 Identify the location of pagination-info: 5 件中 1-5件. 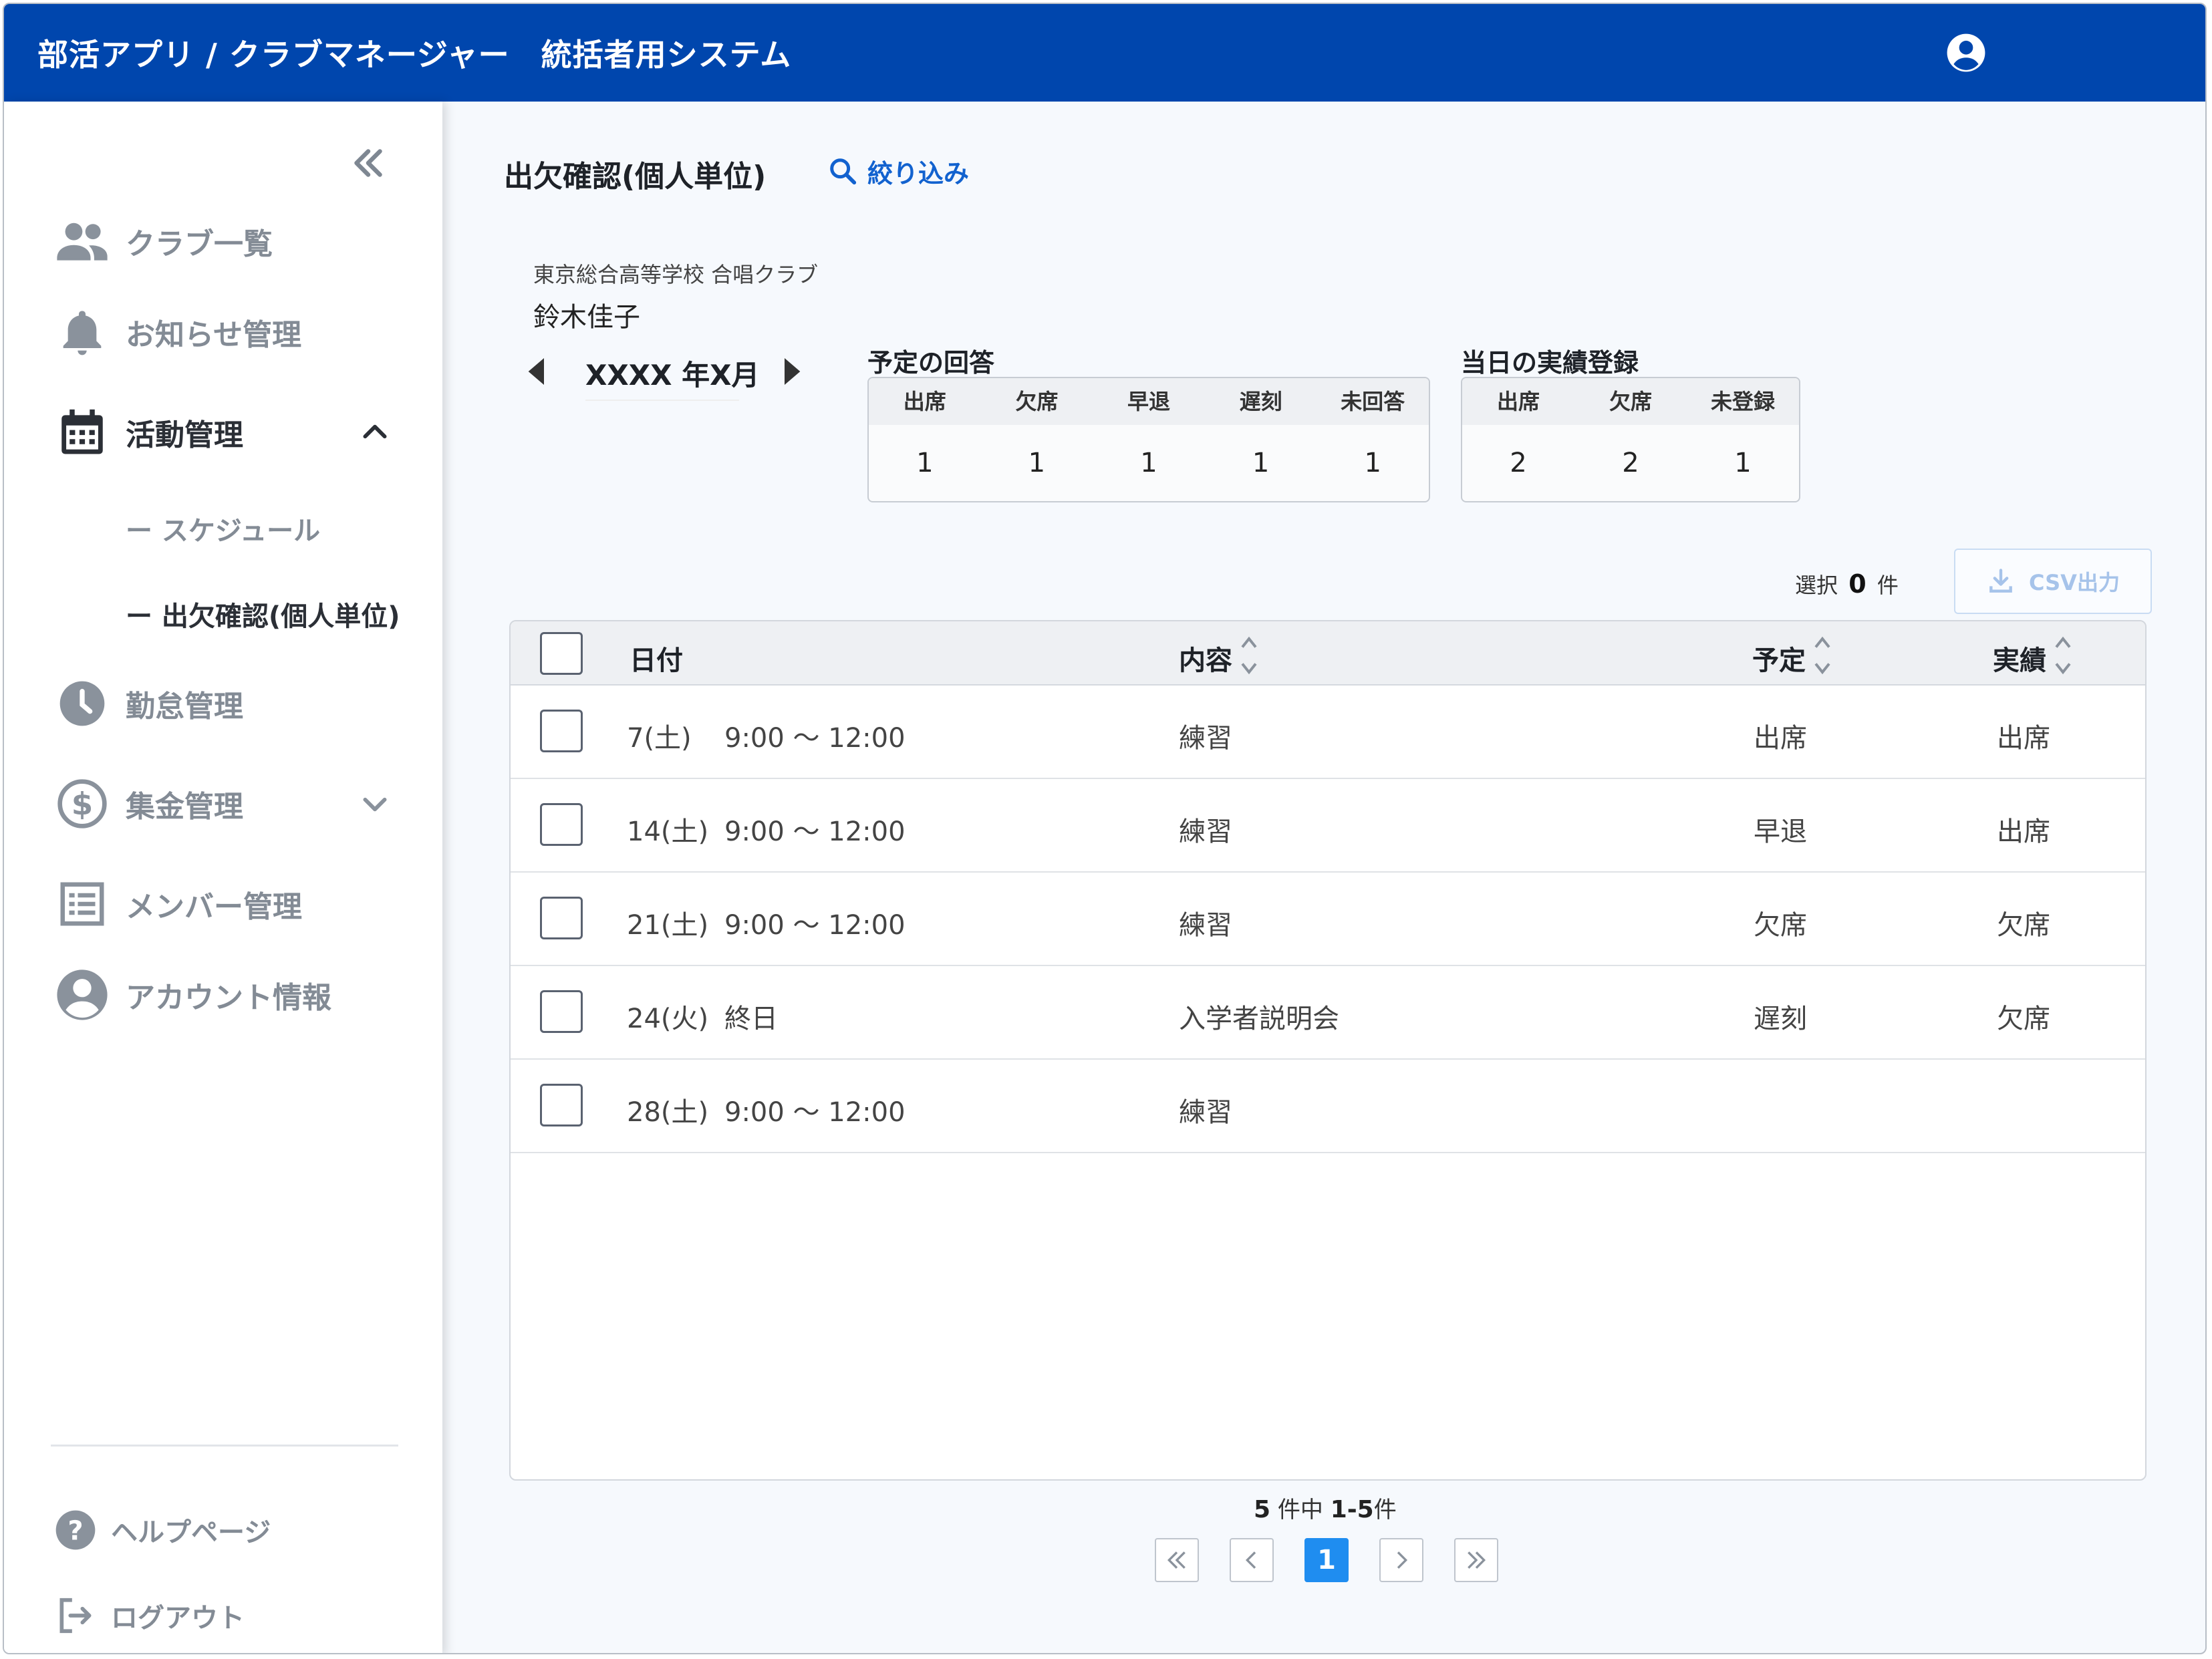
(1325, 1507).